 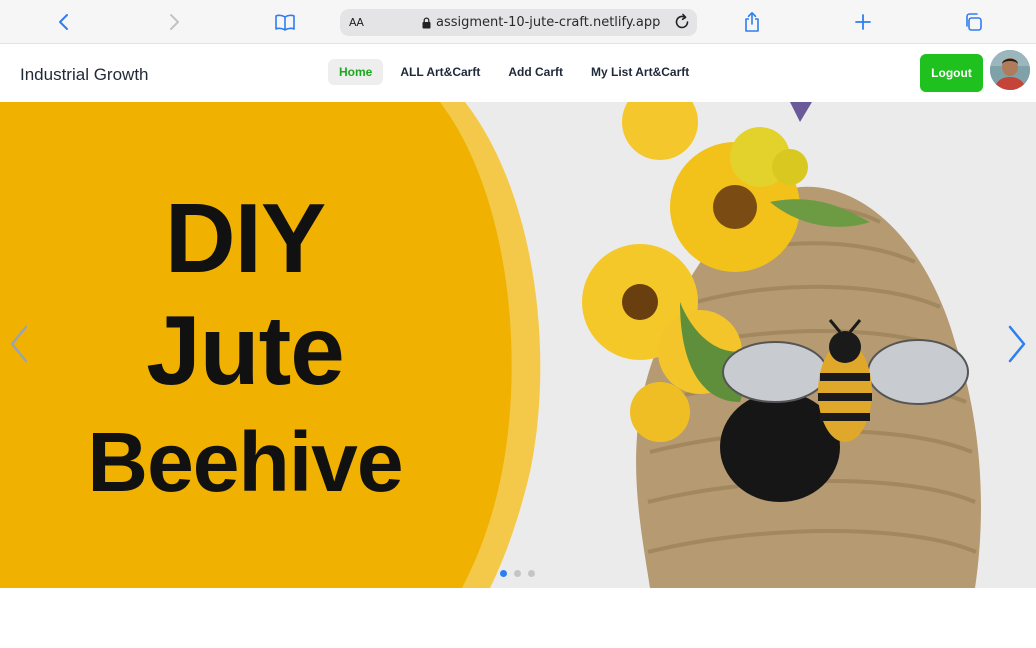 I want to click on bookmarks-icon, so click(x=285, y=22).